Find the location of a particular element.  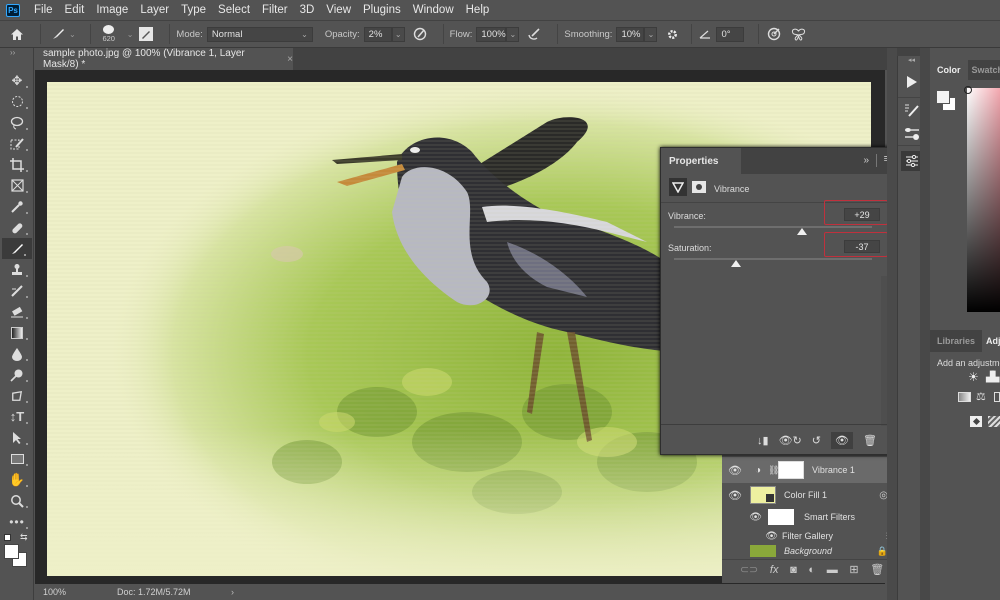

view-previous-state-icon: 👁↻ is located at coordinates (790, 440).